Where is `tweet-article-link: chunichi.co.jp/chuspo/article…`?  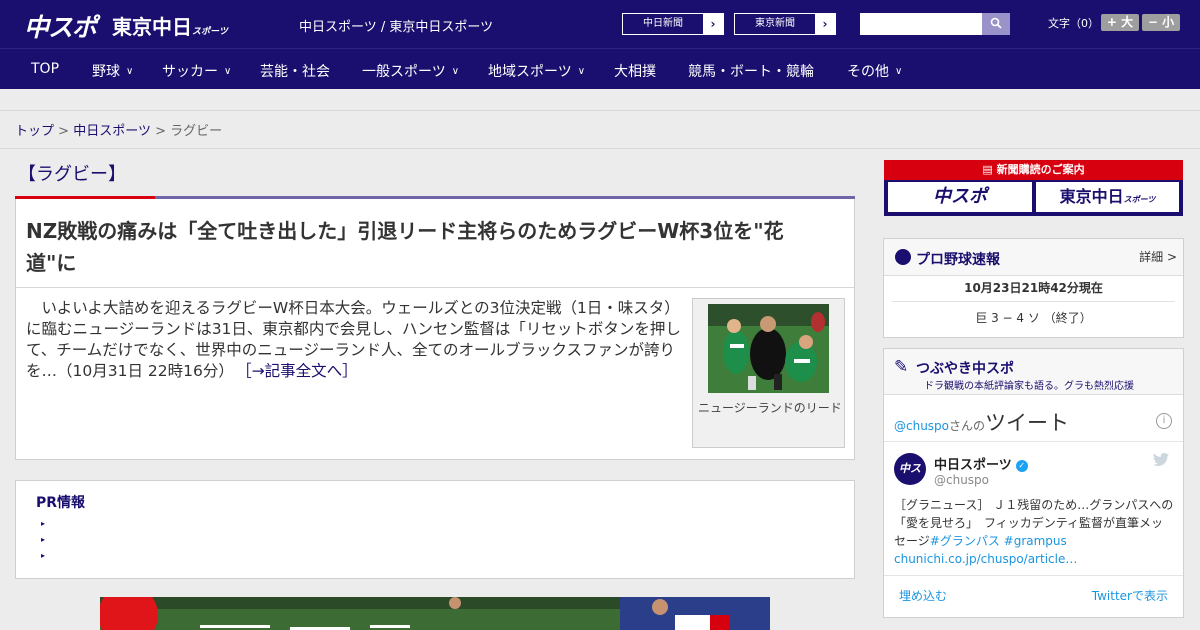 tweet-article-link: chunichi.co.jp/chuspo/article… is located at coordinates (985, 559).